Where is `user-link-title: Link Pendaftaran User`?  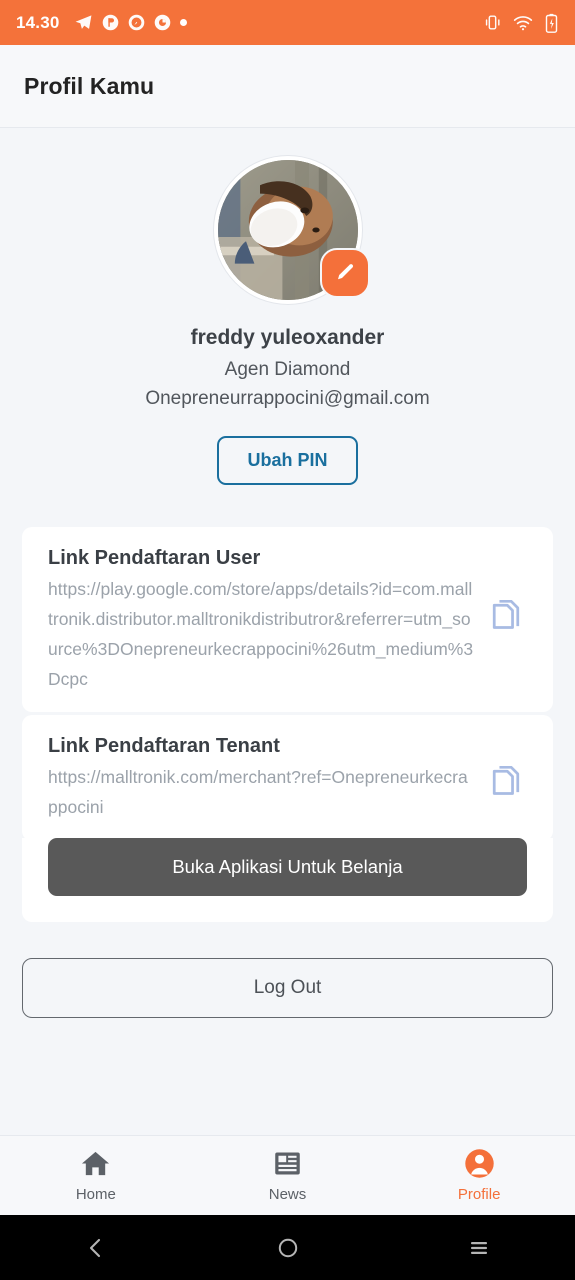 user-link-title: Link Pendaftaran User is located at coordinates (154, 558).